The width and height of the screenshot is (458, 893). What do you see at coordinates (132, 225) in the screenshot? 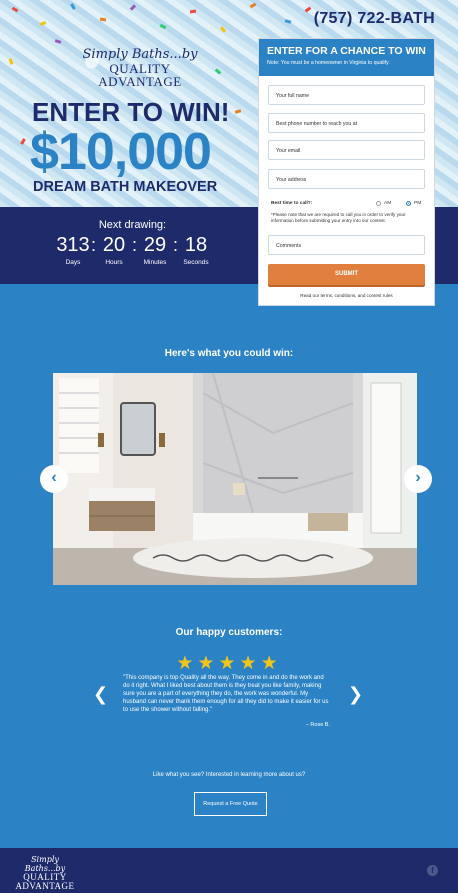
I see `next-drawing-label: Next drawing:` at bounding box center [132, 225].